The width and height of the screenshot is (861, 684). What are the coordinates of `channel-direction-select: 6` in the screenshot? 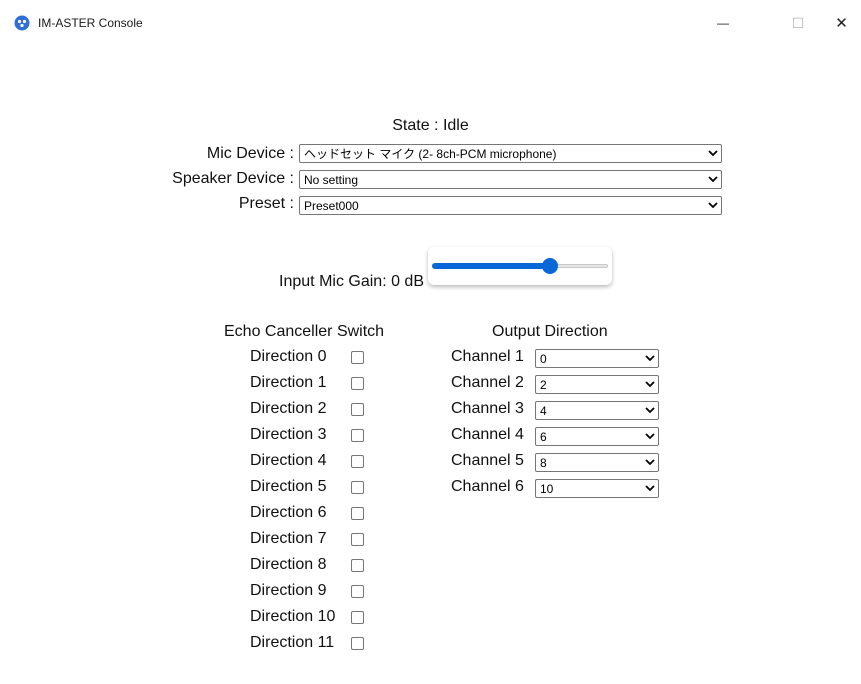 It's located at (597, 436).